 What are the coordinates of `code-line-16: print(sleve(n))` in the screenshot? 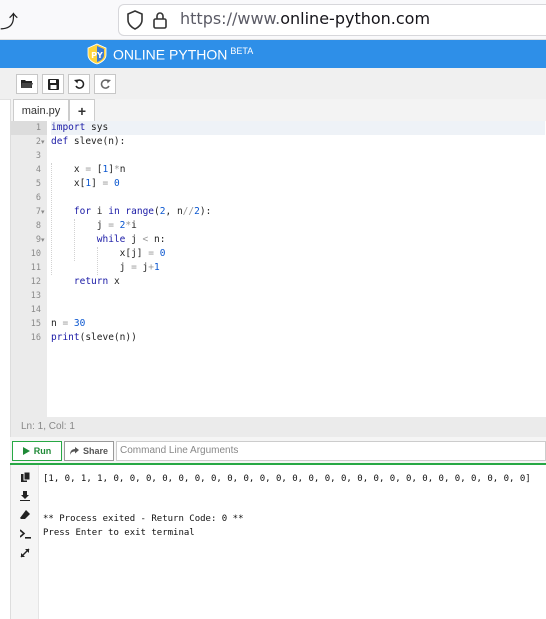 It's located at (94, 337).